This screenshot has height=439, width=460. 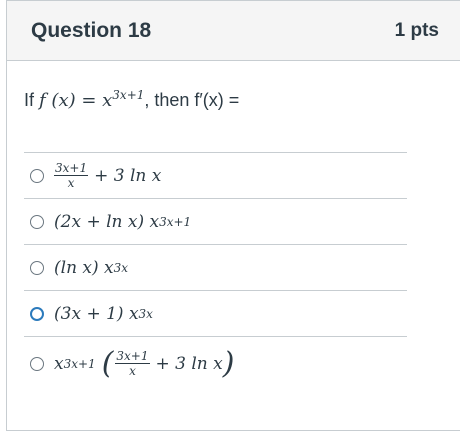 What do you see at coordinates (175, 221) in the screenshot?
I see `answer-exponent: 3x+1` at bounding box center [175, 221].